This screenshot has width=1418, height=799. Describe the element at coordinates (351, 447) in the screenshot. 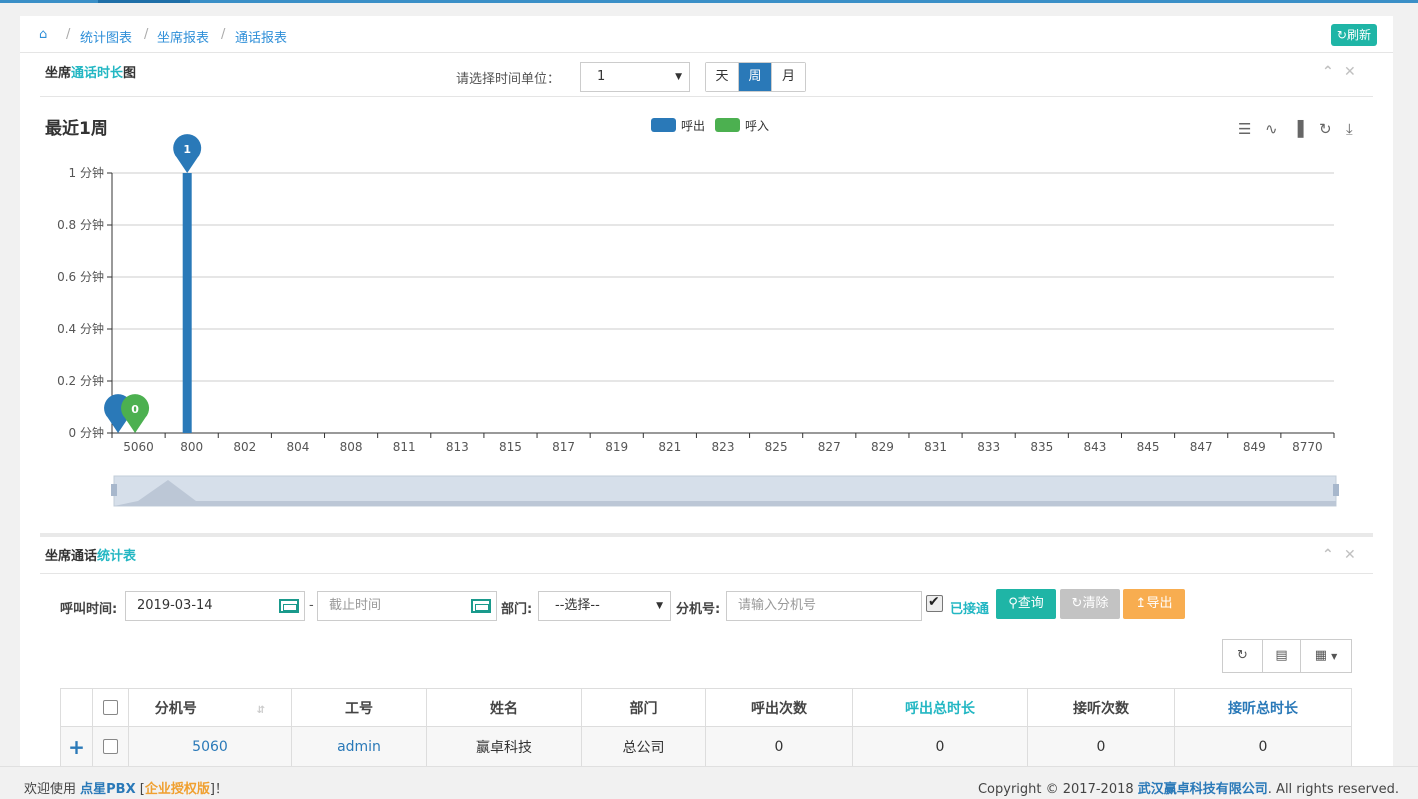

I see `x-tick-label: 808` at that location.